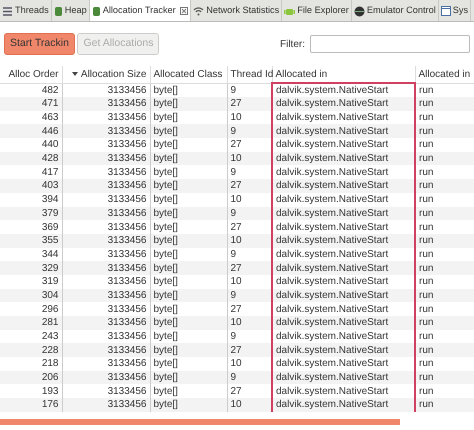 Image resolution: width=474 pixels, height=430 pixels. What do you see at coordinates (26, 10) in the screenshot?
I see `tab: Threads` at bounding box center [26, 10].